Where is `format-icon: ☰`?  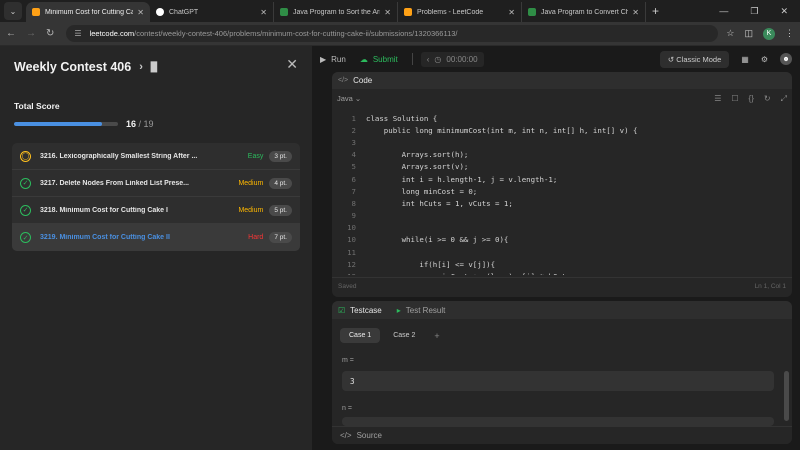
format-icon: ☰ is located at coordinates (717, 99).